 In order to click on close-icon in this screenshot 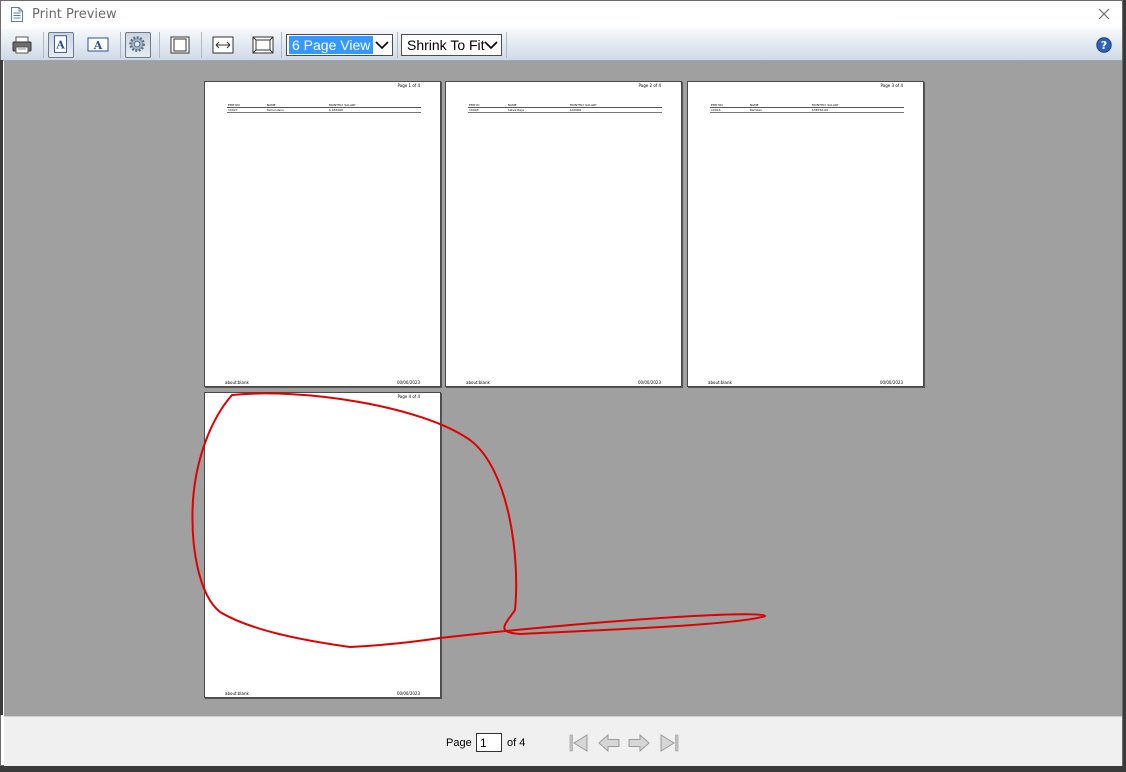, I will do `click(1104, 14)`.